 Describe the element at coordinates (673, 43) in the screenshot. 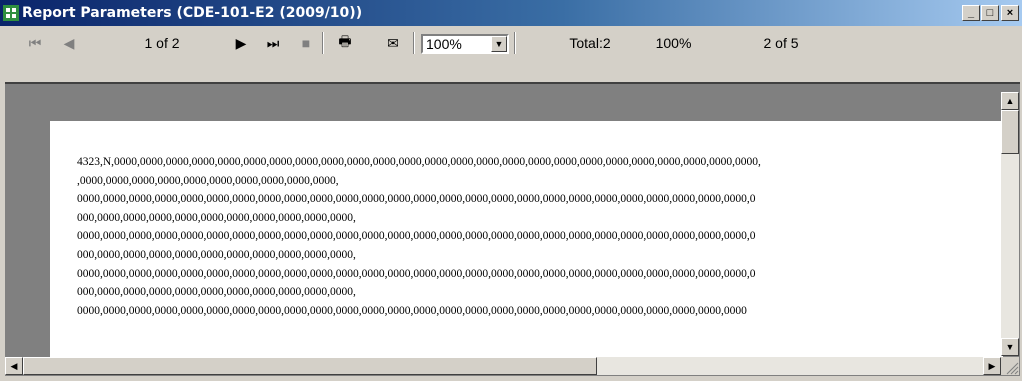

I see `percent-label: 100%` at that location.